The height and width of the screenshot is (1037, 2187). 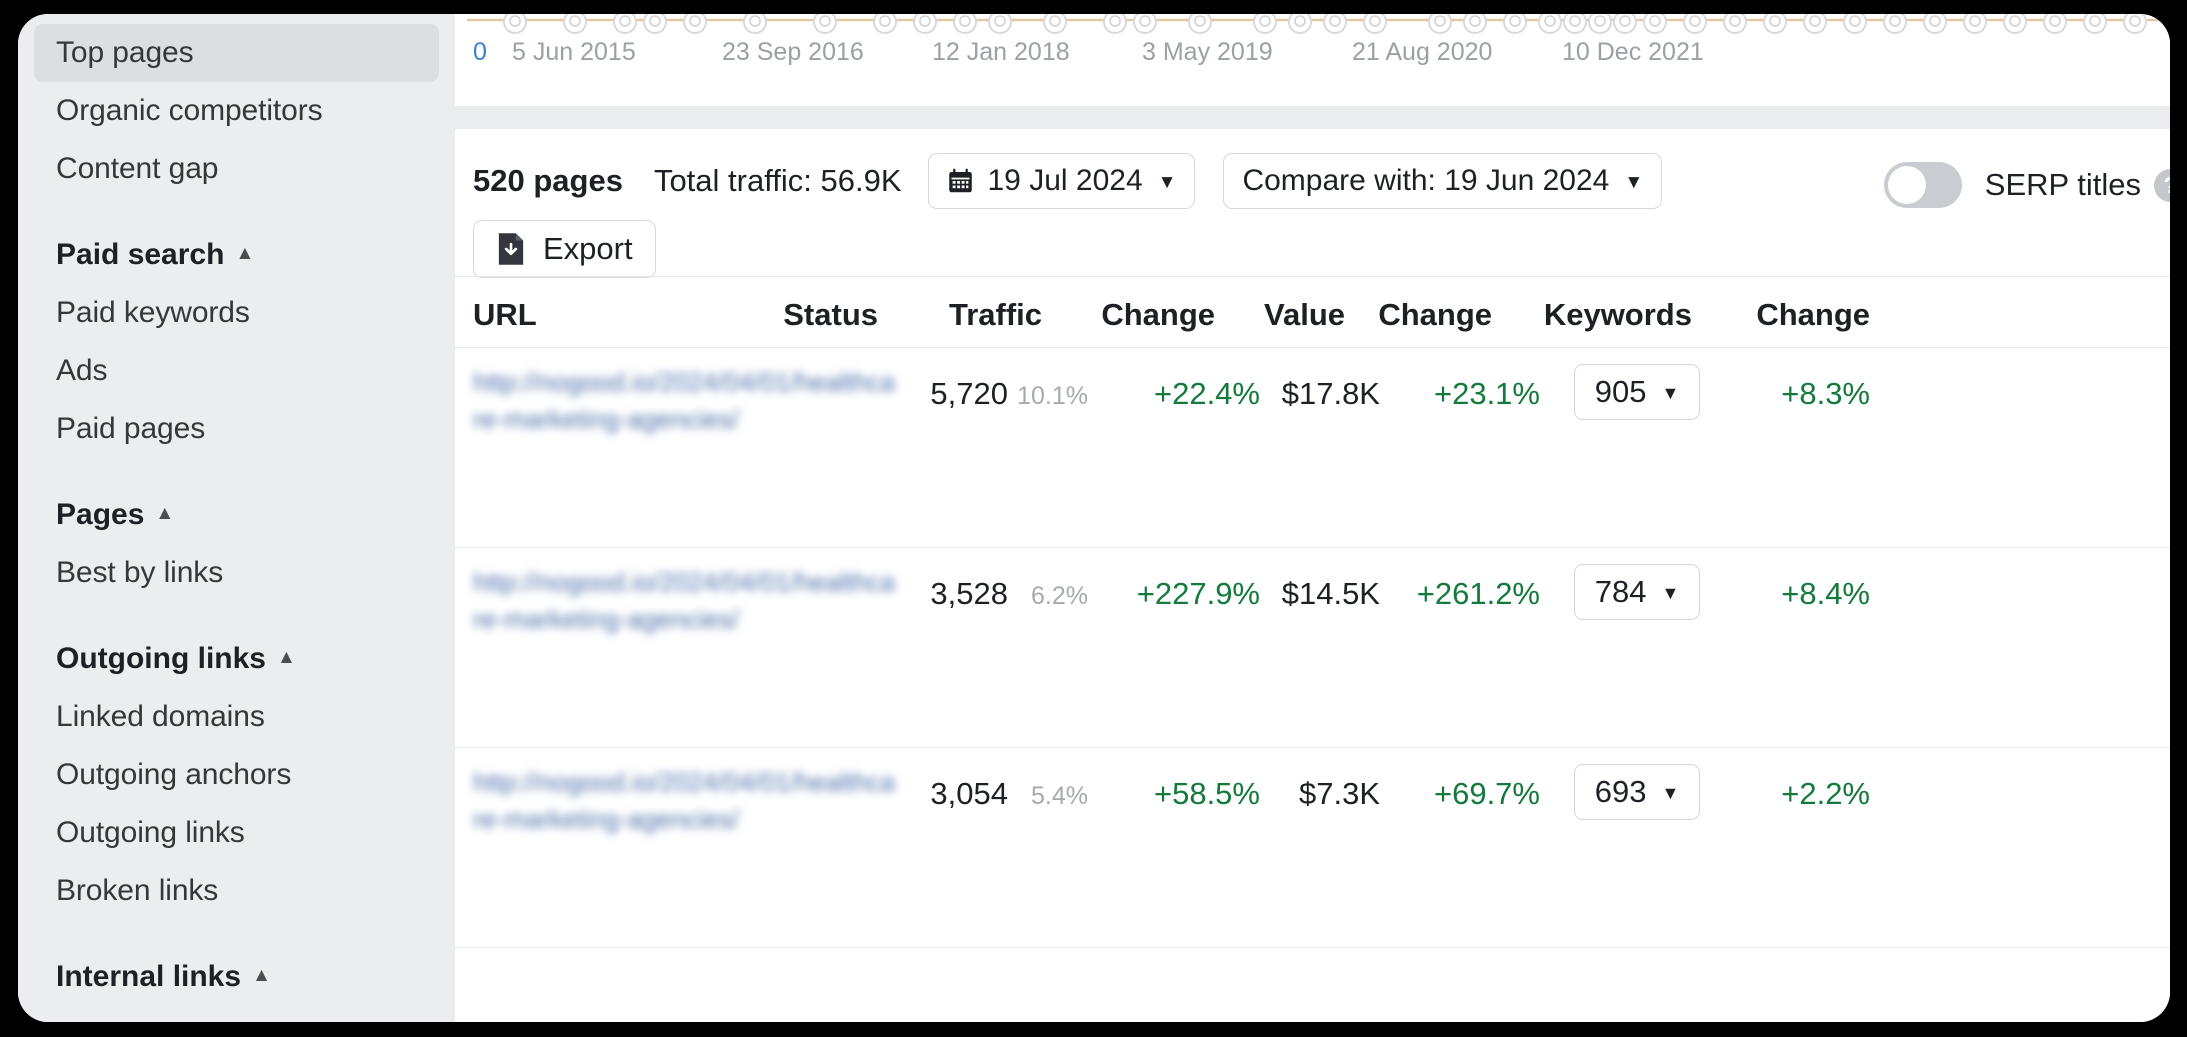 I want to click on sidebar-group-label: Pages, so click(x=100, y=514).